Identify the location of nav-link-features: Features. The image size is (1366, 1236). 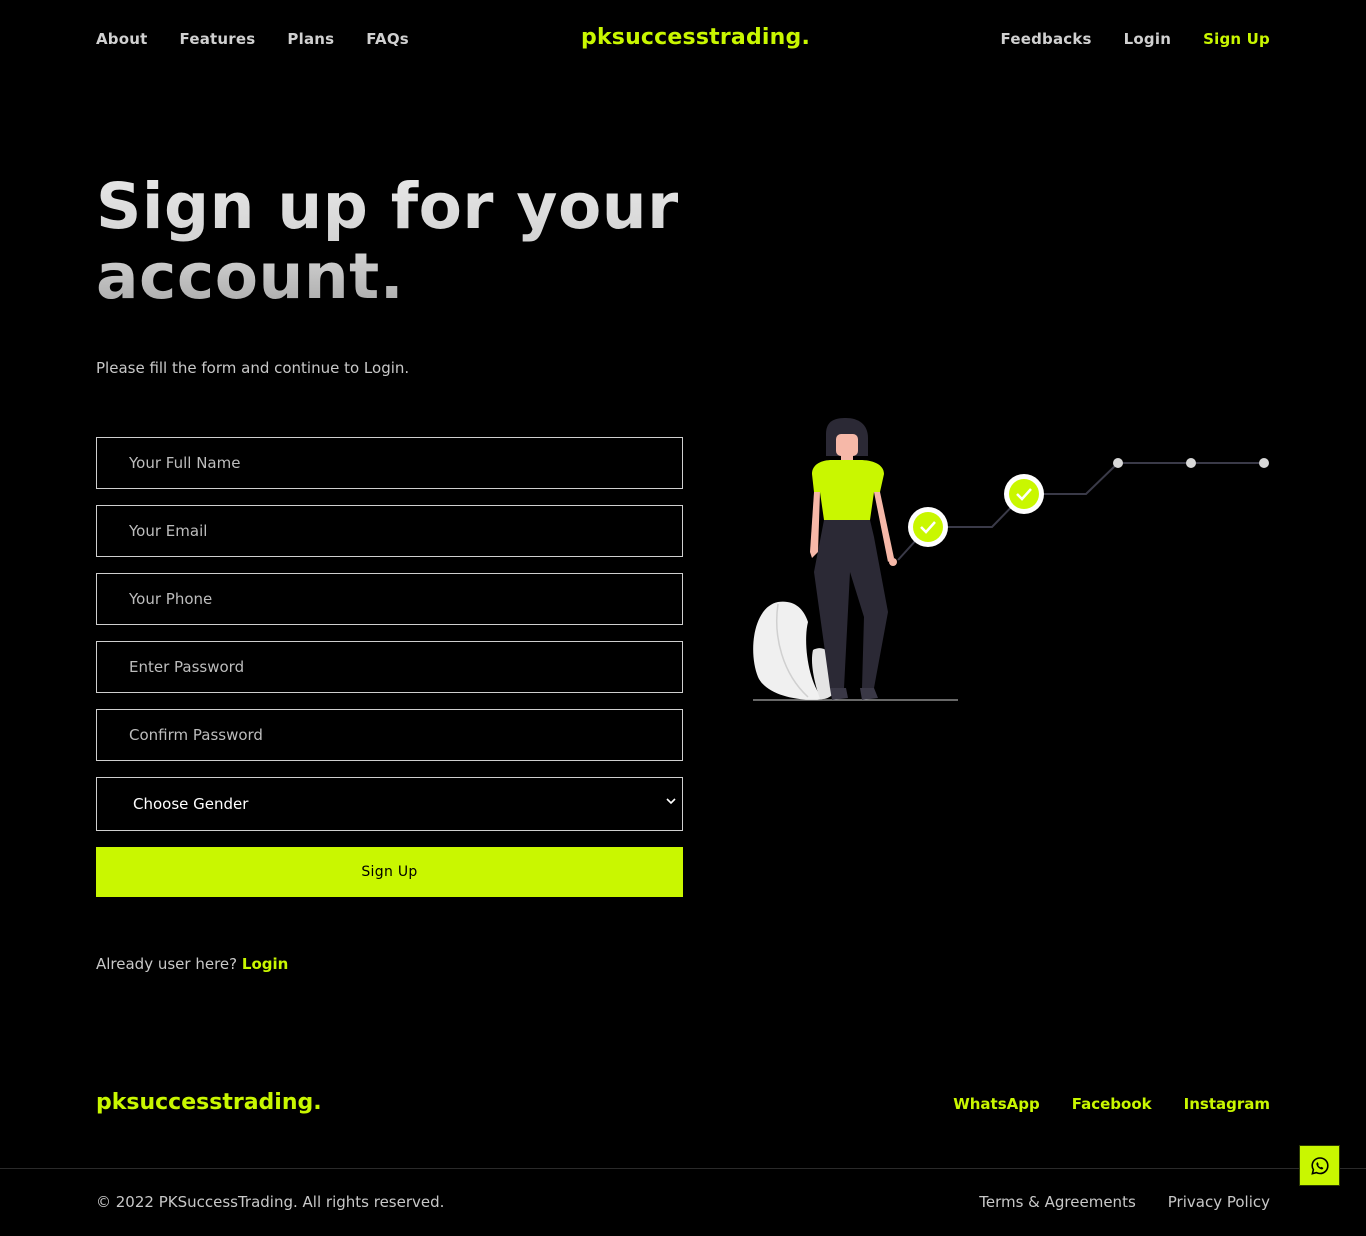
(218, 39).